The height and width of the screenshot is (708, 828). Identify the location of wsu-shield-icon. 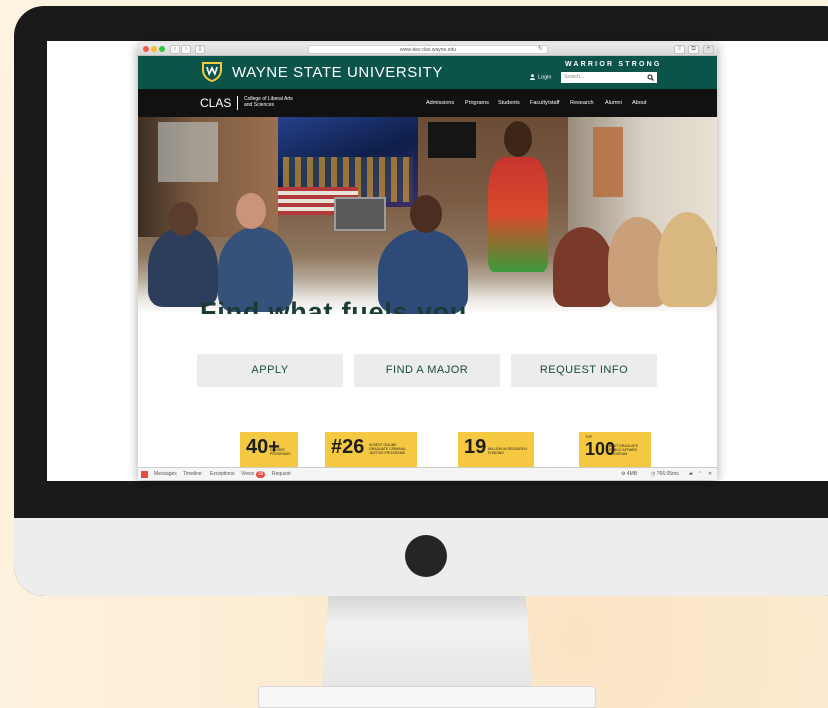
(212, 72).